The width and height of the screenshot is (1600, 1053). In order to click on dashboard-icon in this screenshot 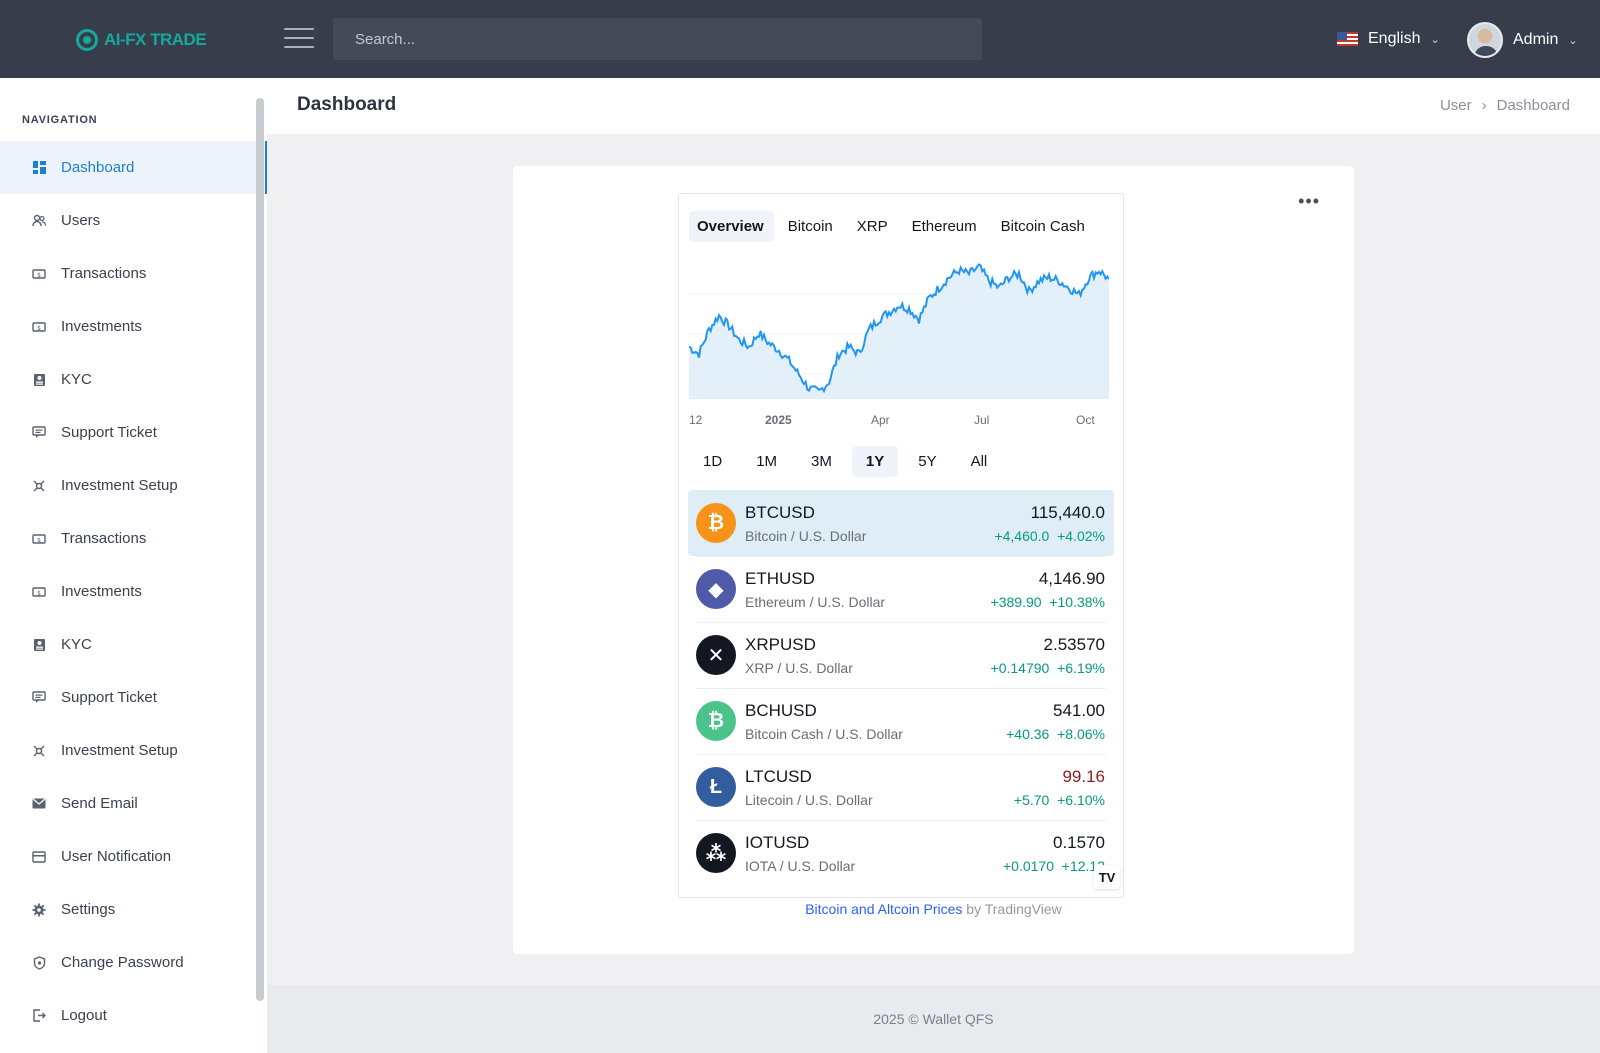, I will do `click(39, 168)`.